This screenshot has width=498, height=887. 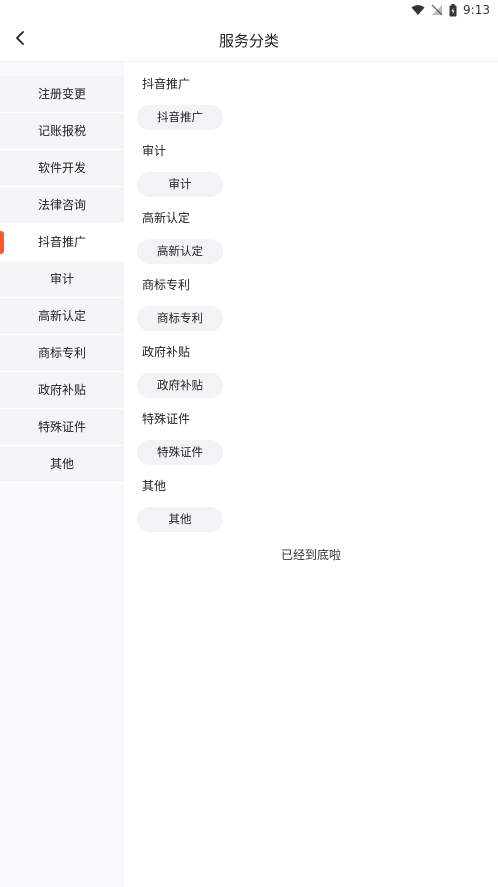 I want to click on sidebar-item-label: 抖音推广, so click(x=61, y=242).